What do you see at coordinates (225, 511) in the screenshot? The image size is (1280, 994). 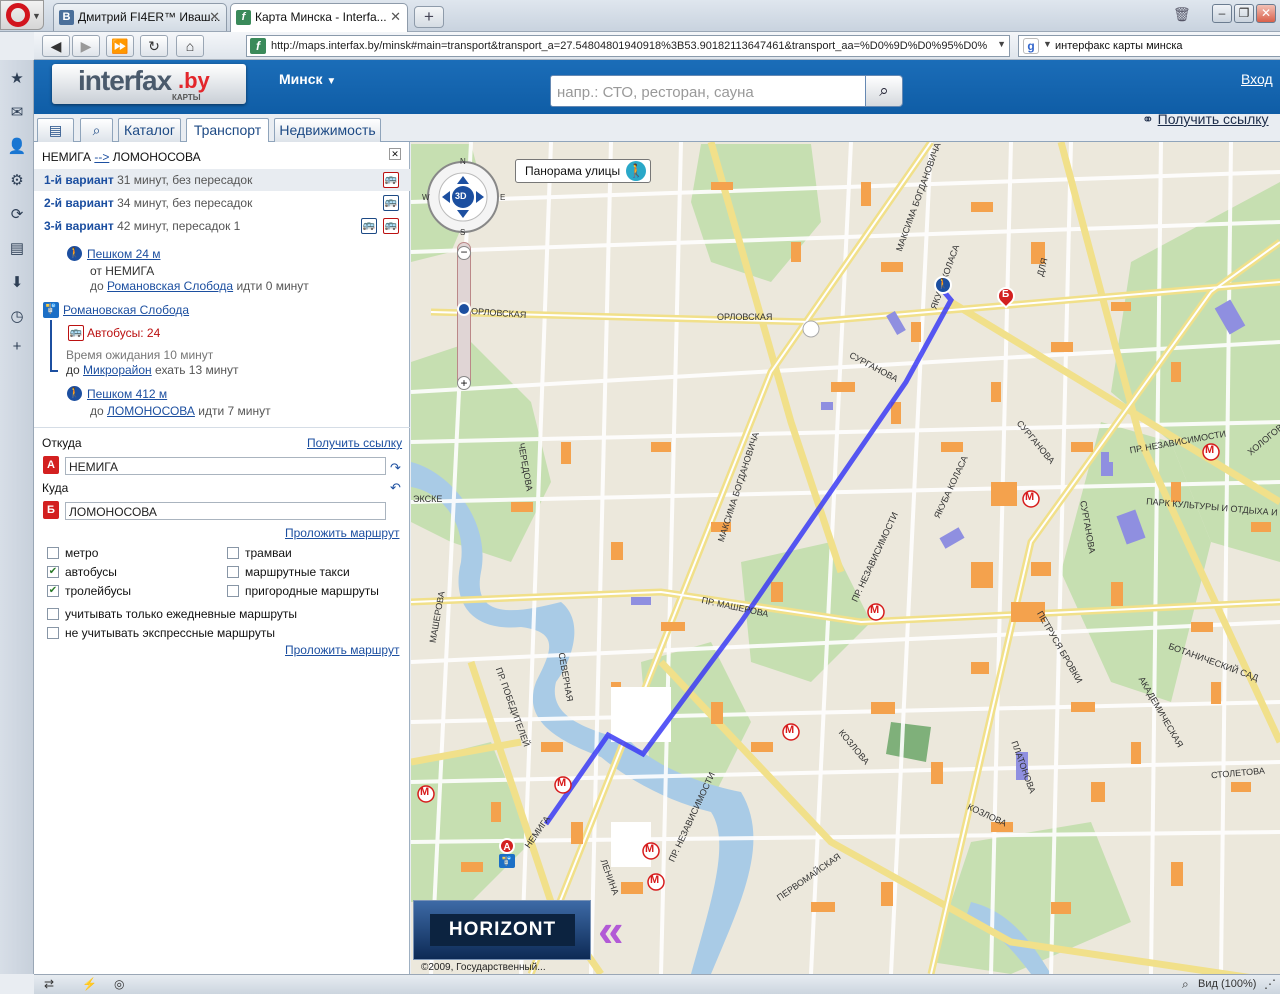 I see `to-input: ЛОМОНОСОВА` at bounding box center [225, 511].